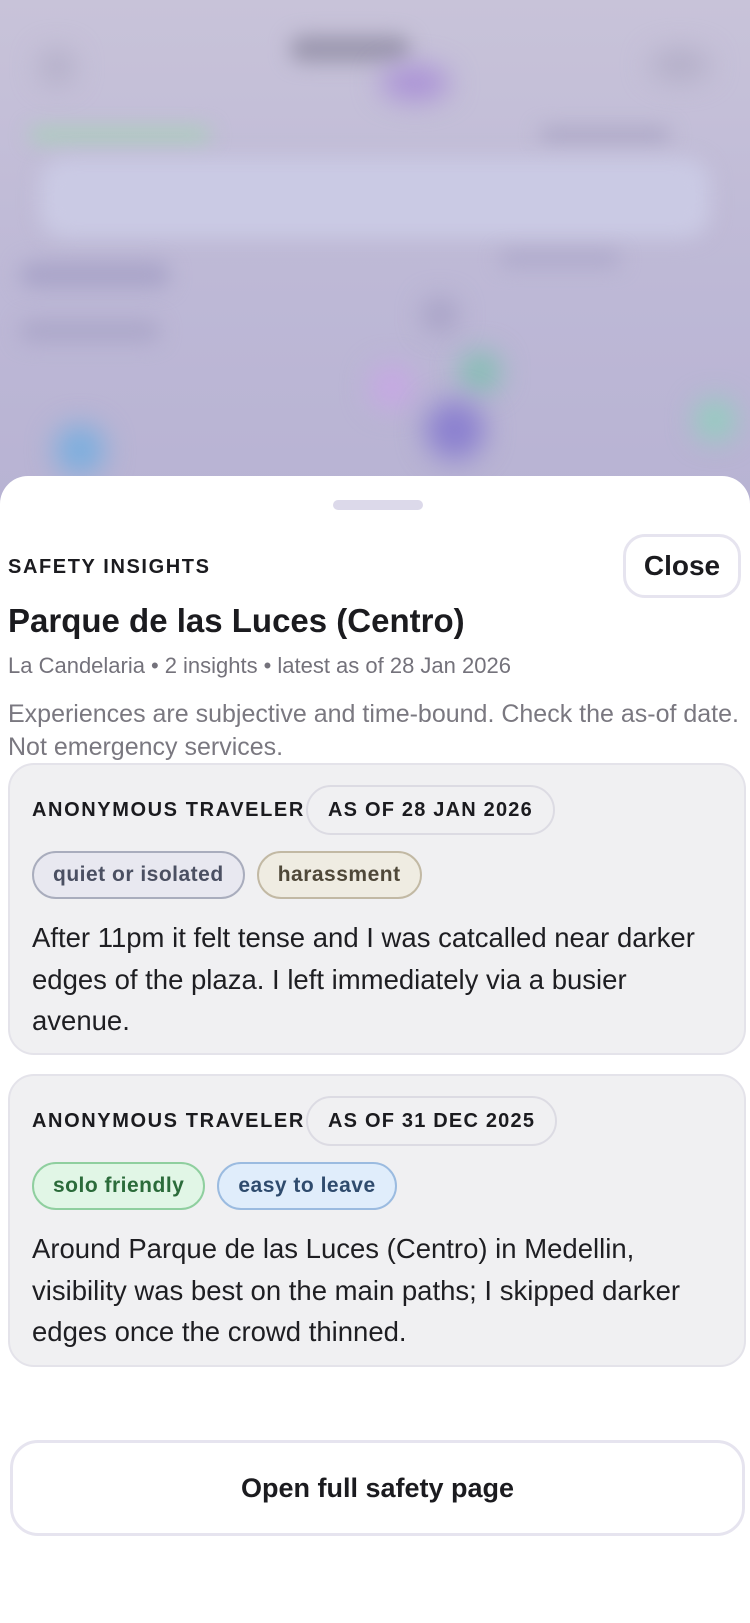 This screenshot has width=750, height=1623. Describe the element at coordinates (109, 567) in the screenshot. I see `sheet-eyebrow: SAFETY INSIGHTS` at that location.